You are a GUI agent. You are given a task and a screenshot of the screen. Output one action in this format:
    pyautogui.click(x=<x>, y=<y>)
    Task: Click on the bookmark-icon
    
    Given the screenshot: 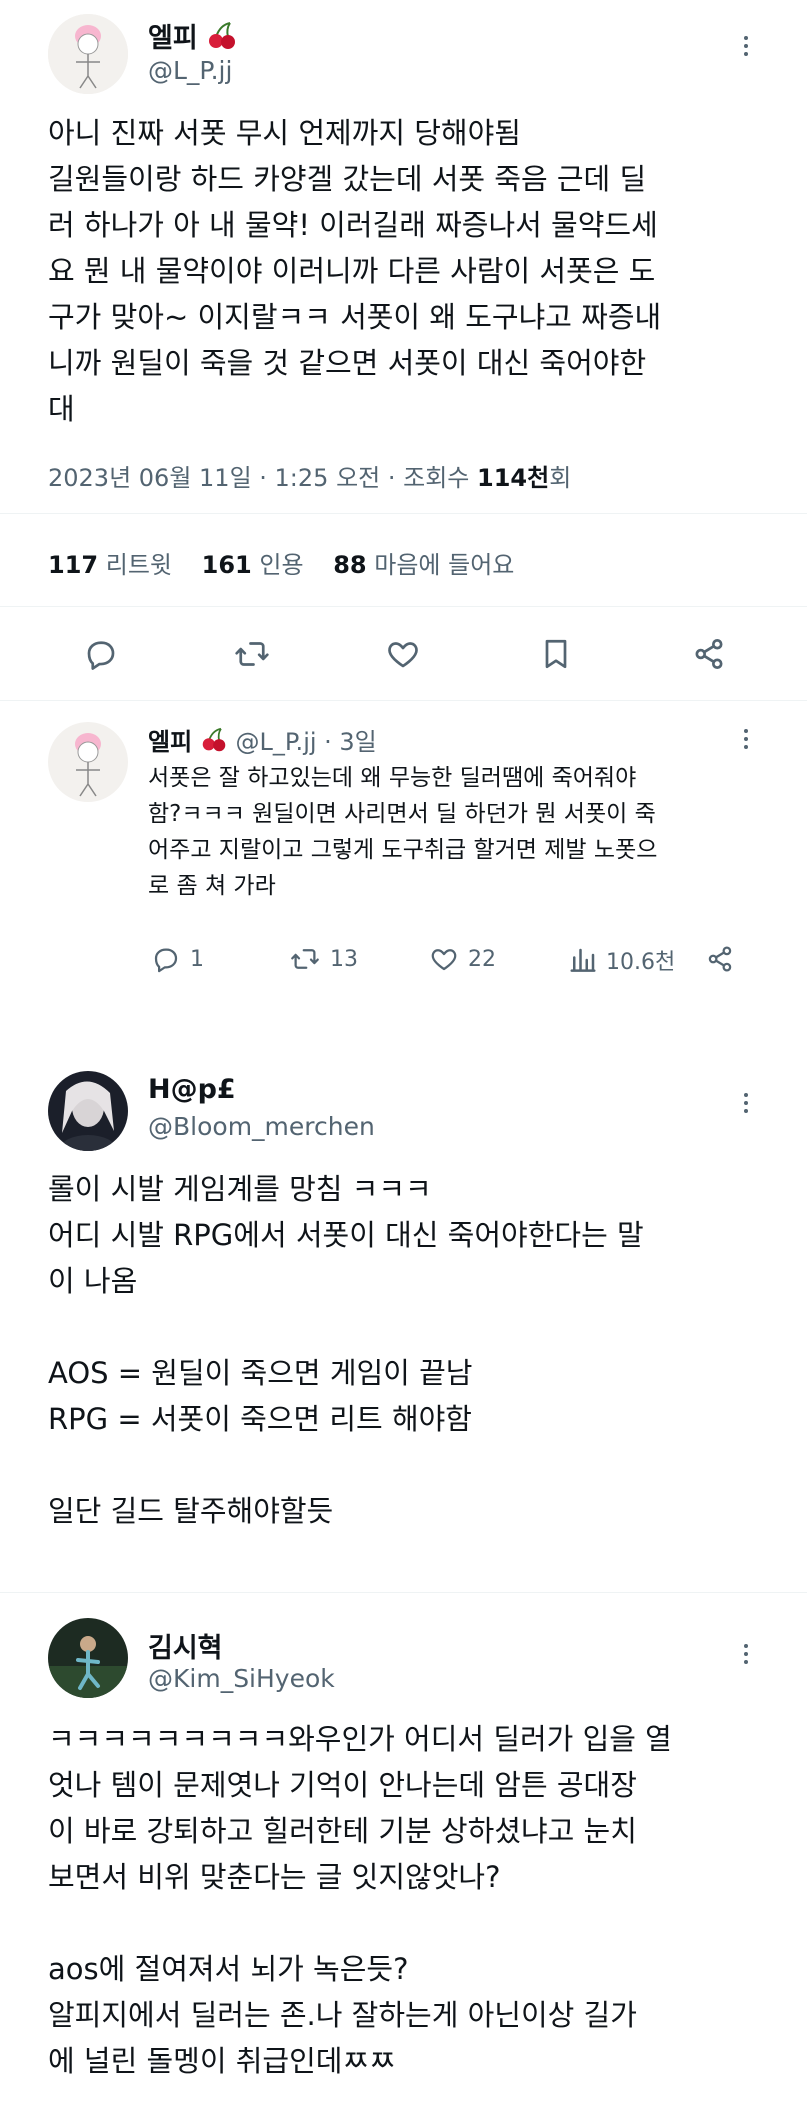 What is the action you would take?
    pyautogui.click(x=556, y=654)
    